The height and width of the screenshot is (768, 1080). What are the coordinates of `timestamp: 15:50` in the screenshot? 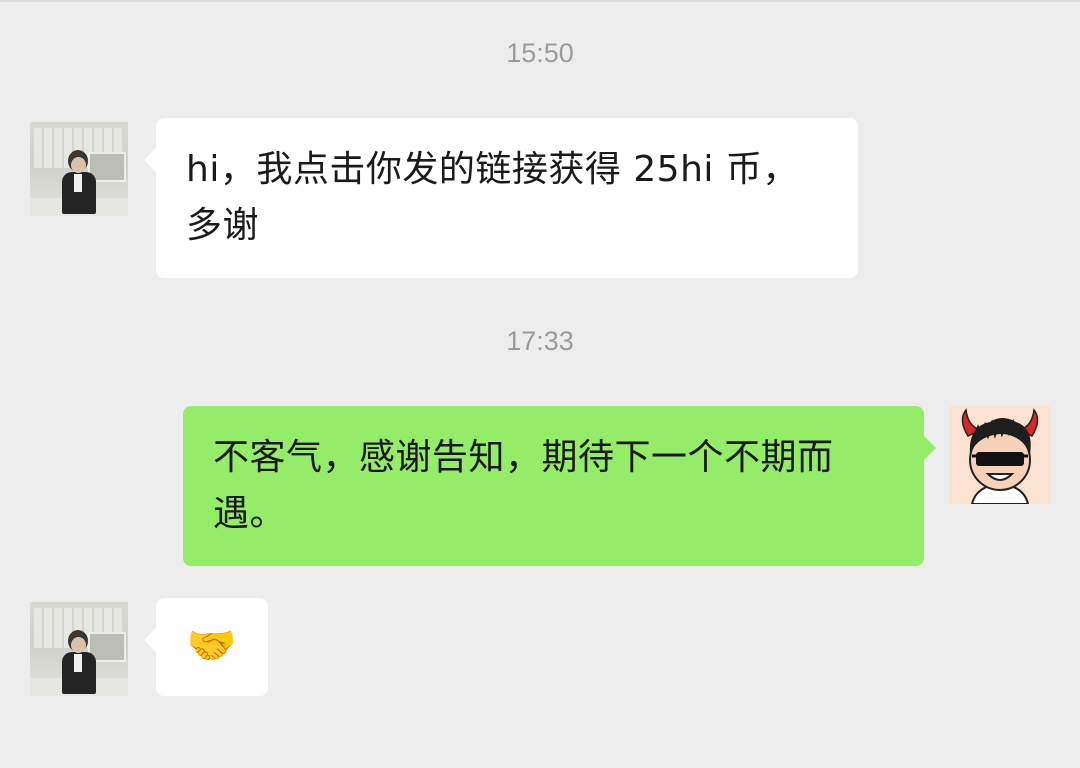 It's located at (540, 53).